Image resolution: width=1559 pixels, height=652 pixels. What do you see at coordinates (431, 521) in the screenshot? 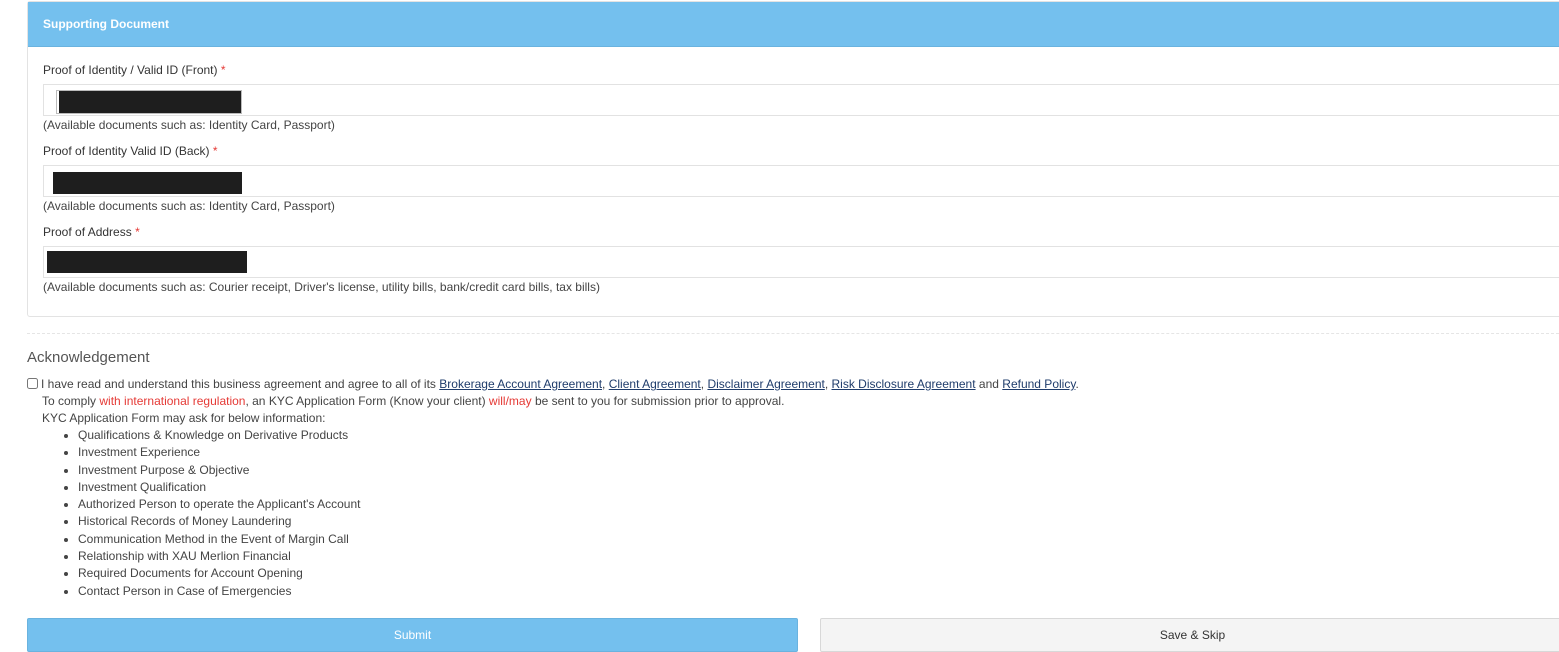
I see `list-item: Historical Records of Money Laundering` at bounding box center [431, 521].